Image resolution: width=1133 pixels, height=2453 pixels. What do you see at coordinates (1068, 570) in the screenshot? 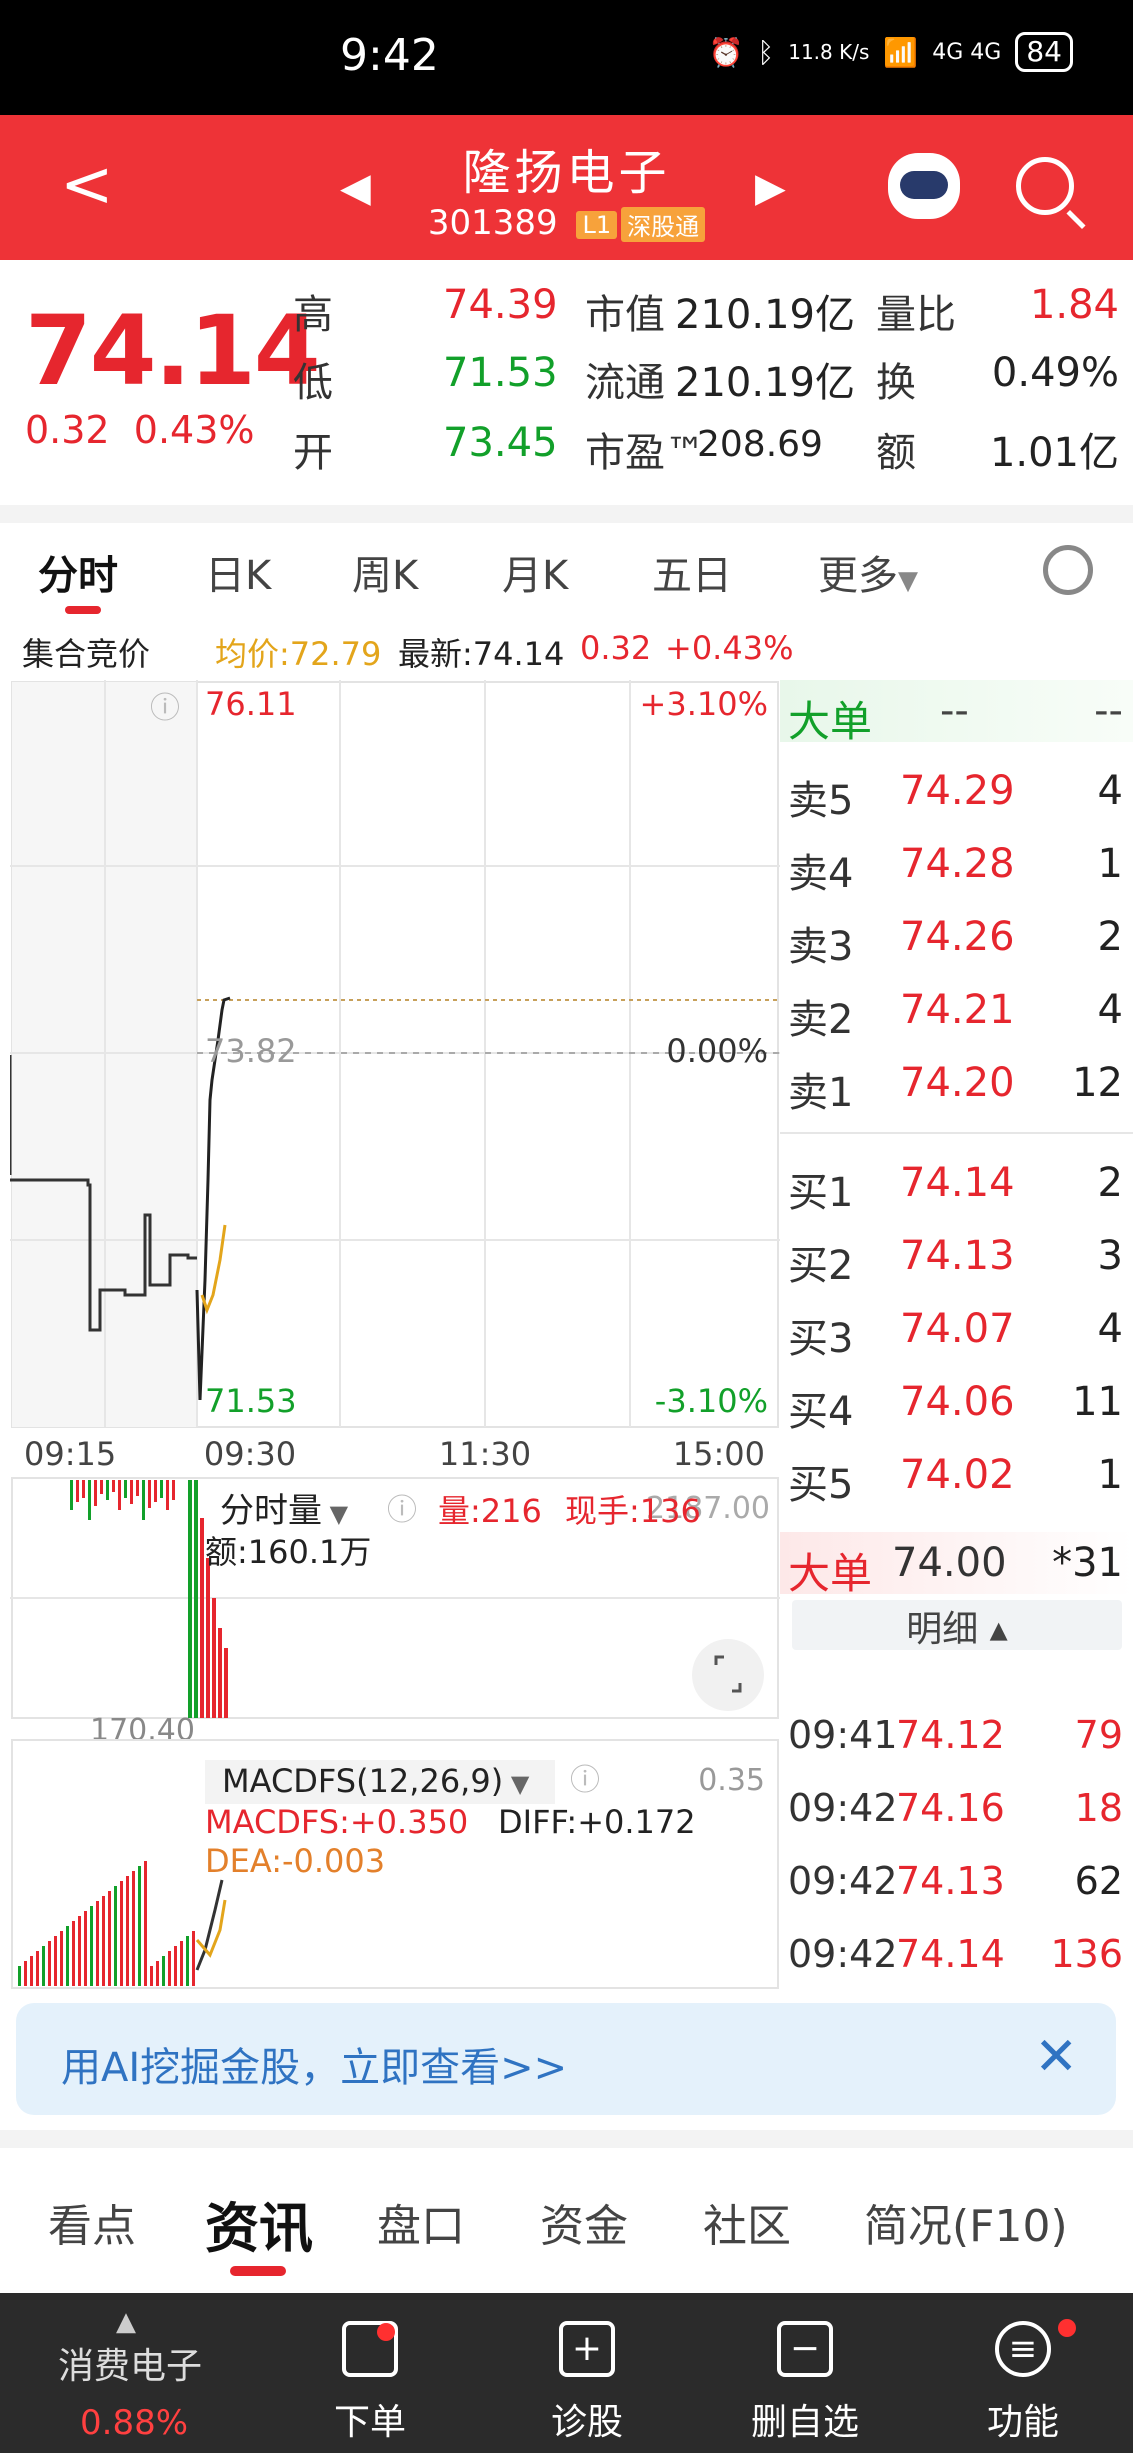
I see `settings-icon` at bounding box center [1068, 570].